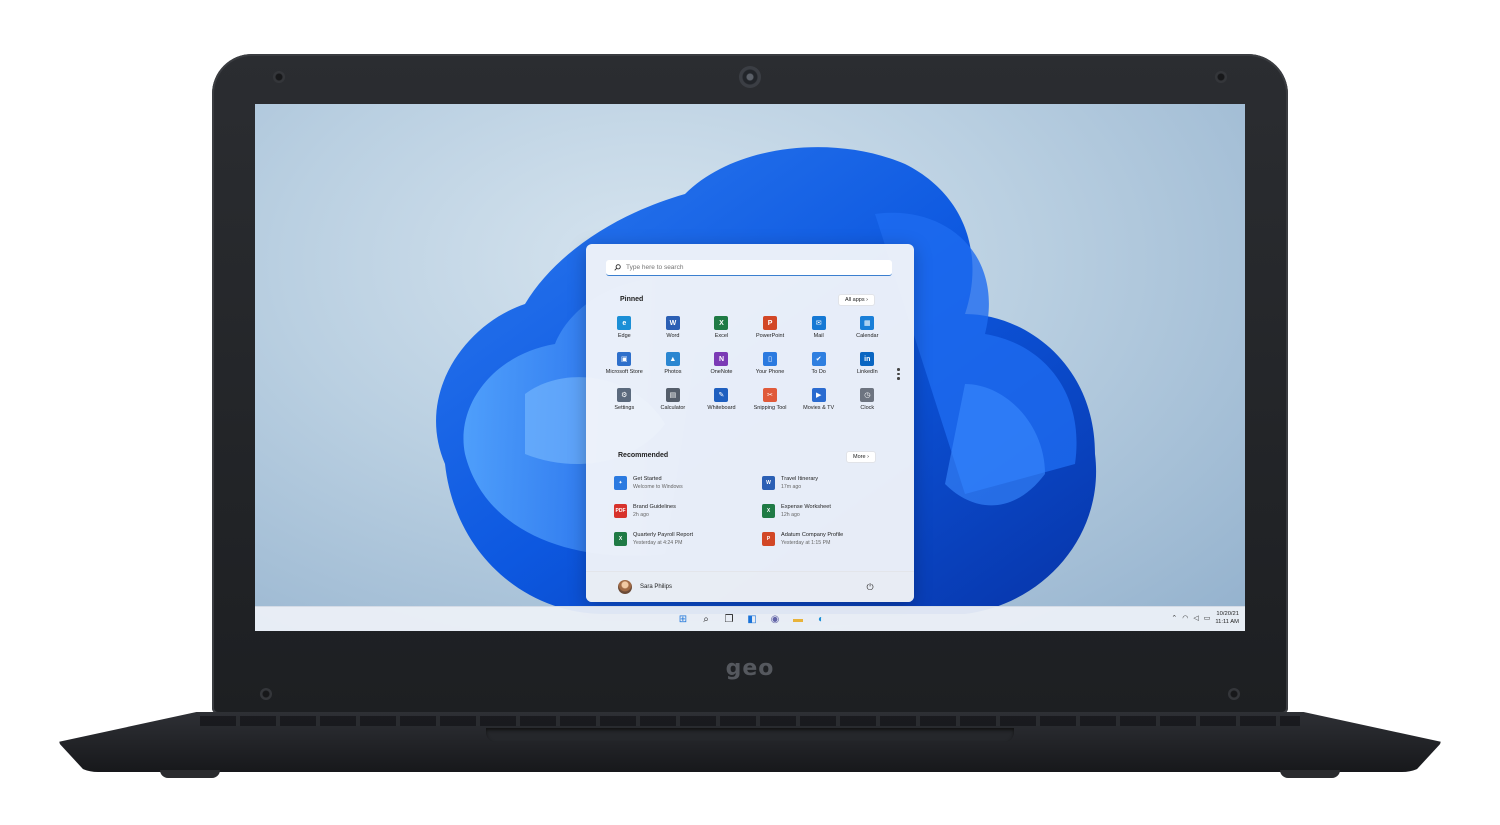  Describe the element at coordinates (672, 359) in the screenshot. I see `photos-icon: ▲` at that location.